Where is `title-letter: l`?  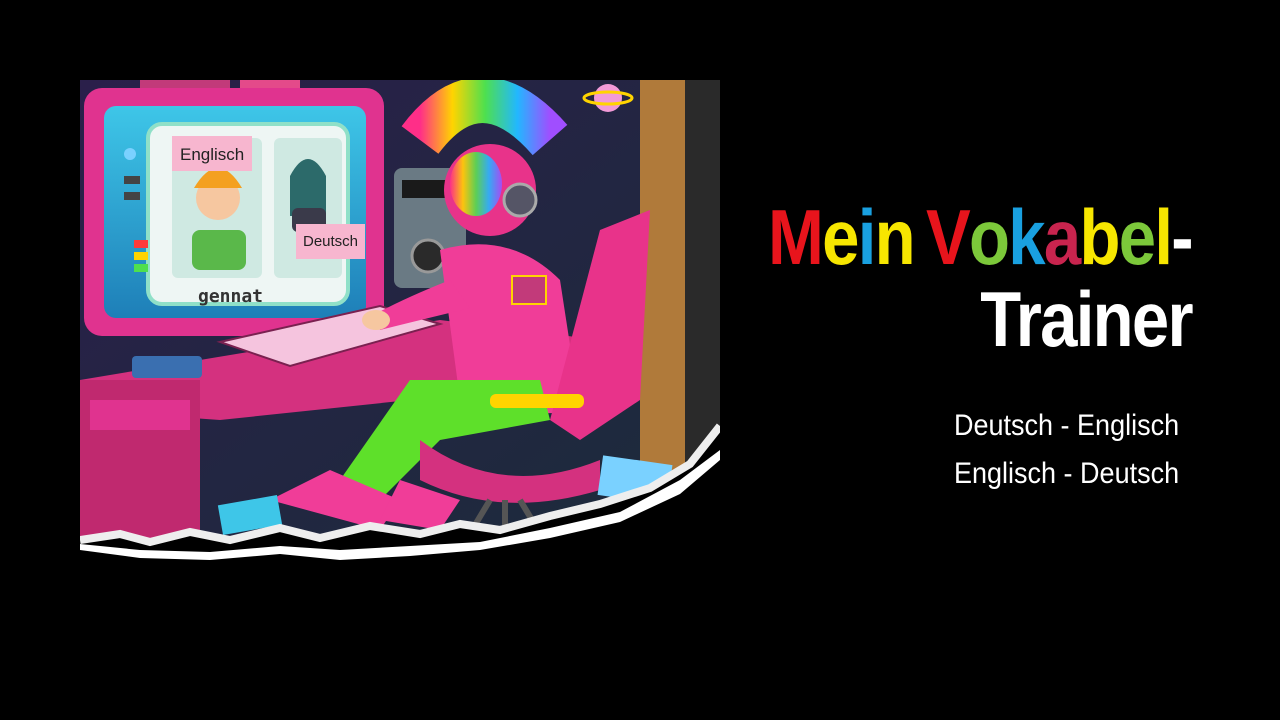
title-letter: l is located at coordinates (1163, 237).